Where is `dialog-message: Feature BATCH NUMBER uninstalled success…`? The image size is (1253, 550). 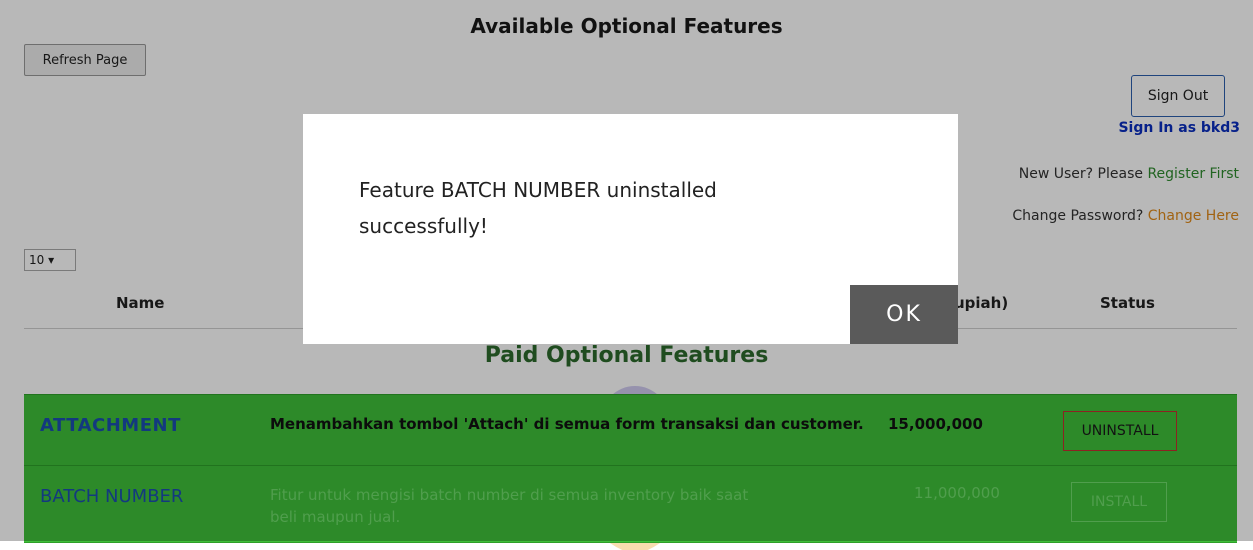 dialog-message: Feature BATCH NUMBER uninstalled success… is located at coordinates (538, 208).